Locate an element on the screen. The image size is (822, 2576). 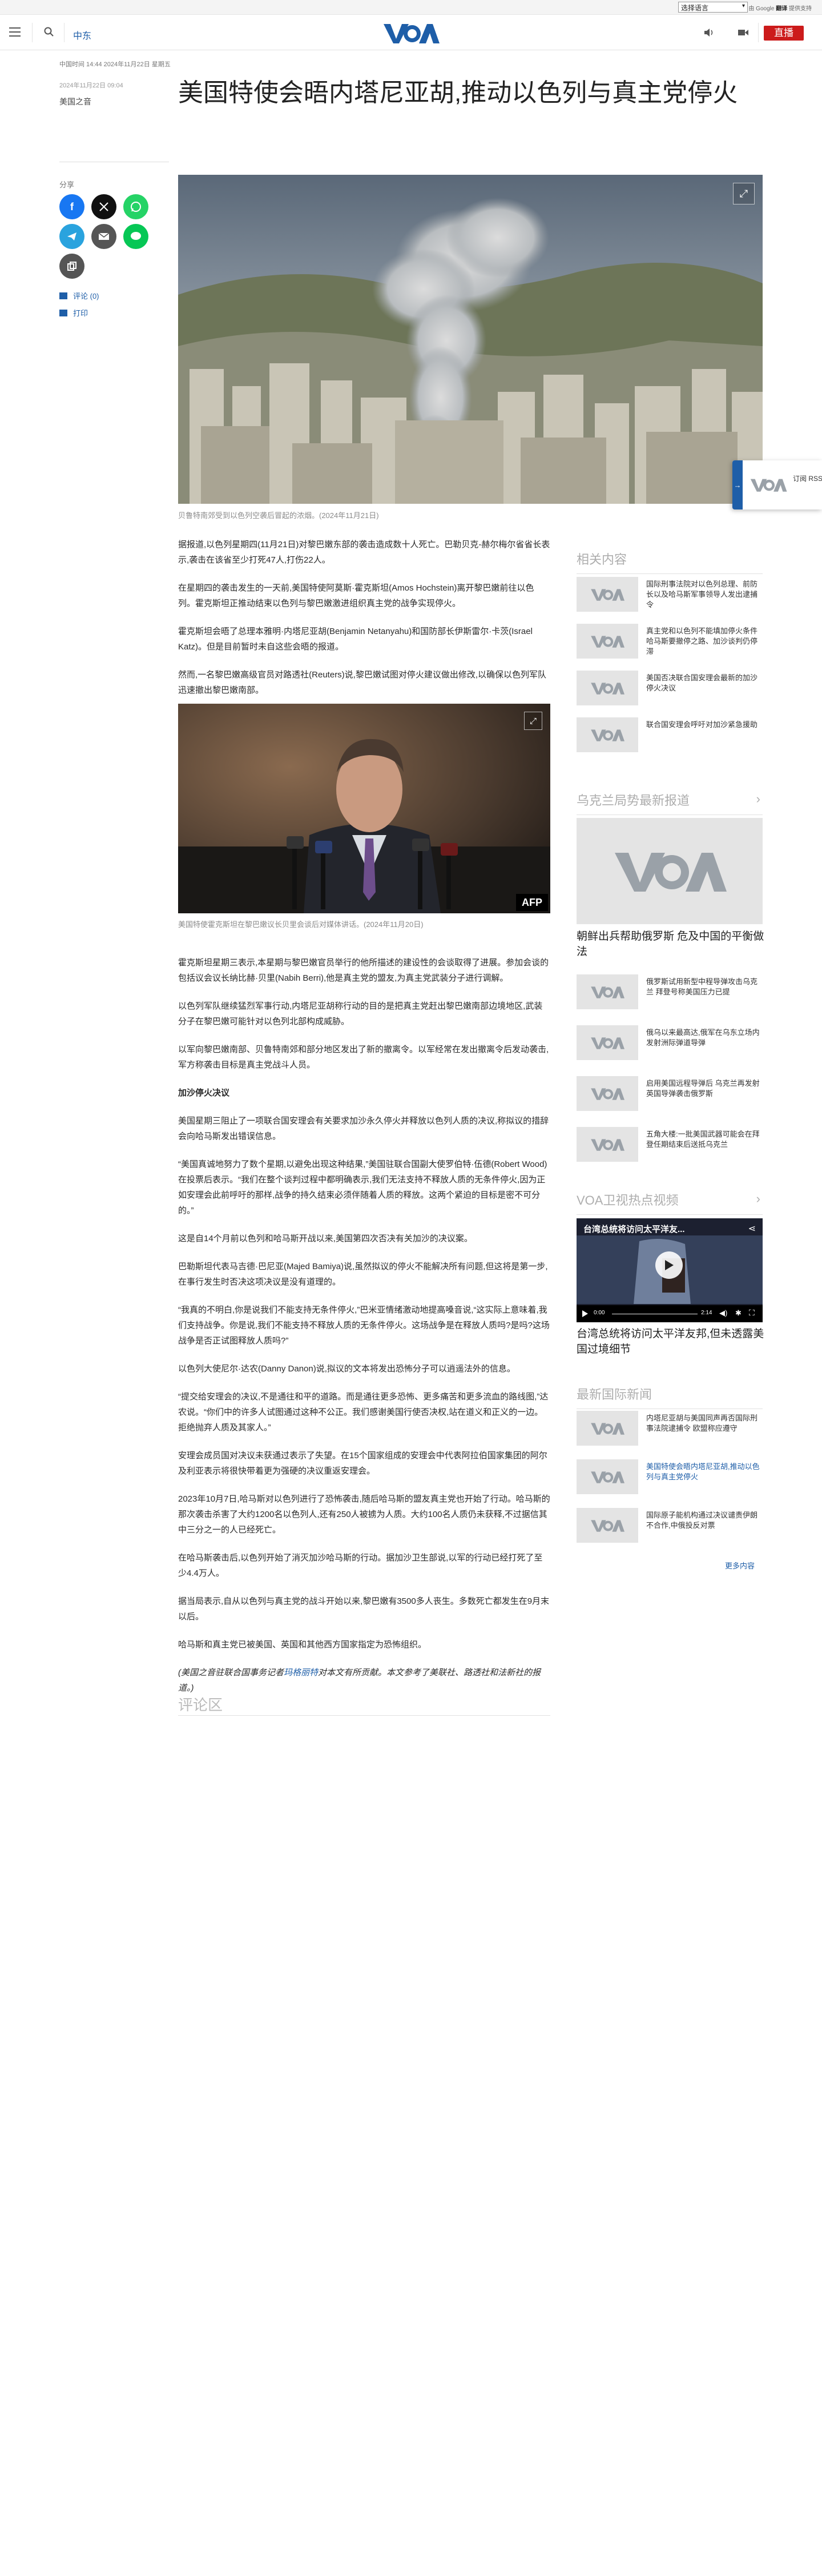
ukraine-item: 启用美国远程导弹后 乌克兰再发射英国导弹袭击俄罗斯 is located at coordinates (670, 1095).